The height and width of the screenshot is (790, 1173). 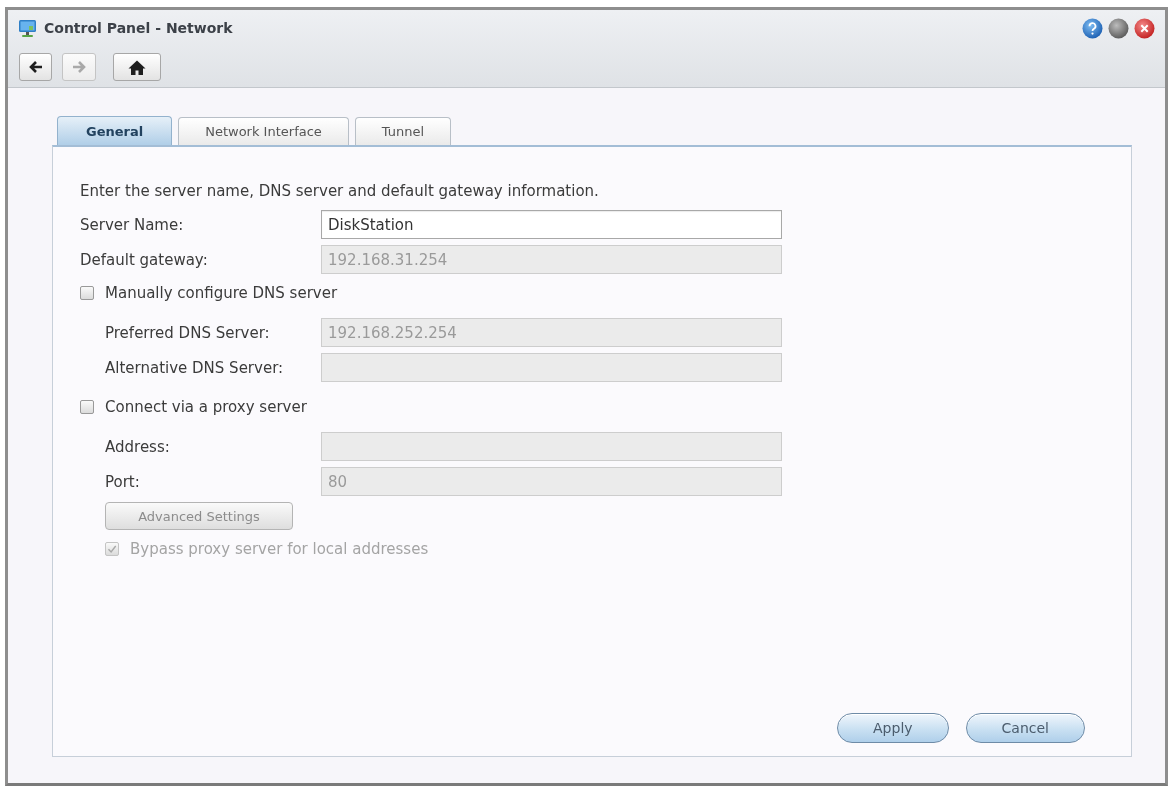 I want to click on left-arrow-icon, so click(x=35, y=67).